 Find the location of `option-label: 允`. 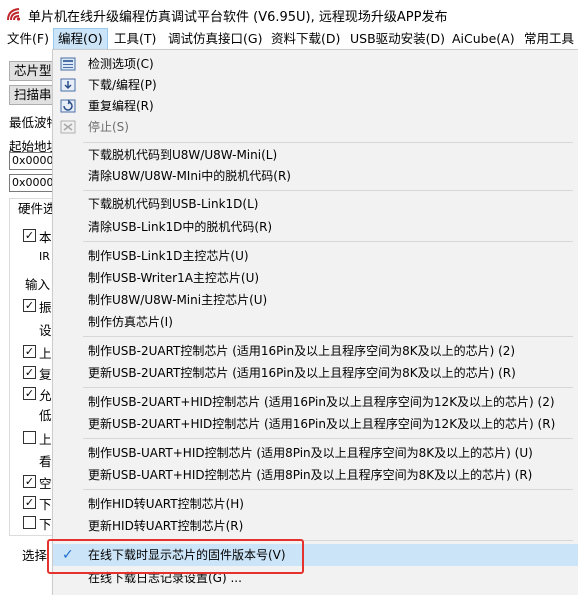

option-label: 允 is located at coordinates (45, 395).